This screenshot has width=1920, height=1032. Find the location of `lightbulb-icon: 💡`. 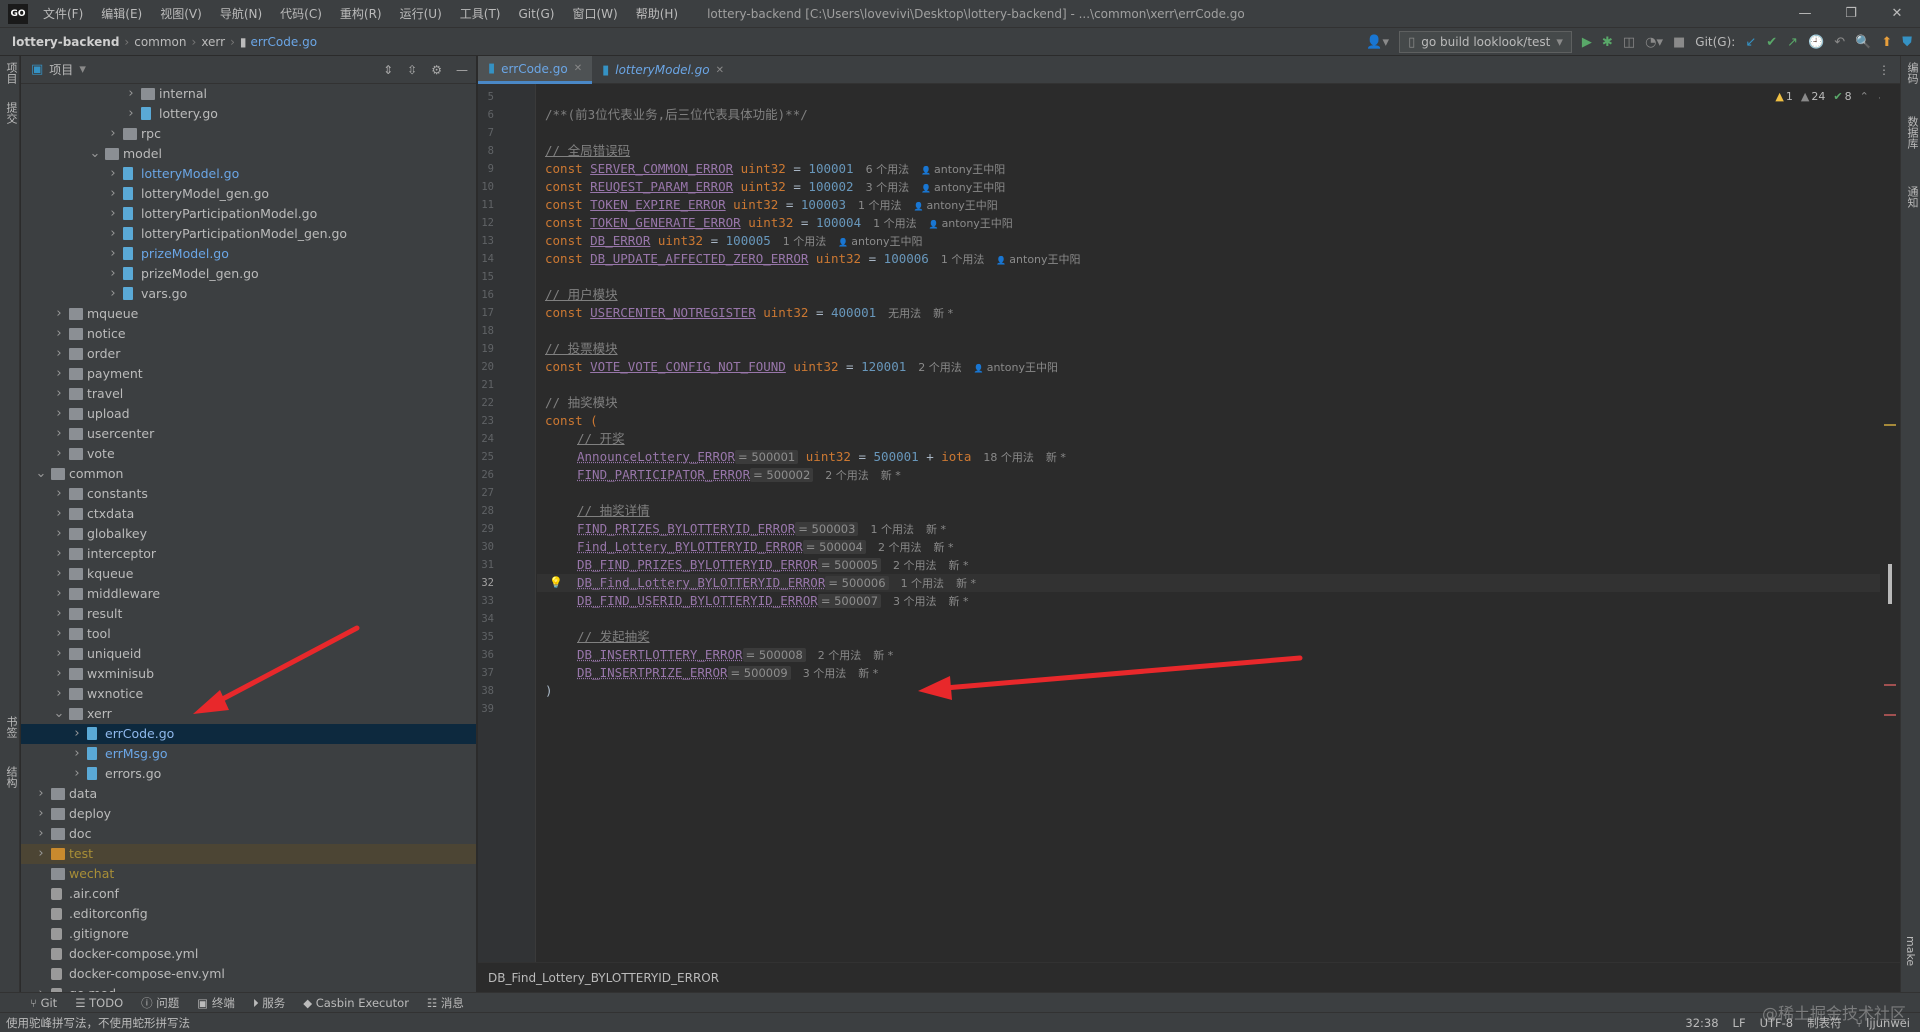

lightbulb-icon: 💡 is located at coordinates (556, 583).